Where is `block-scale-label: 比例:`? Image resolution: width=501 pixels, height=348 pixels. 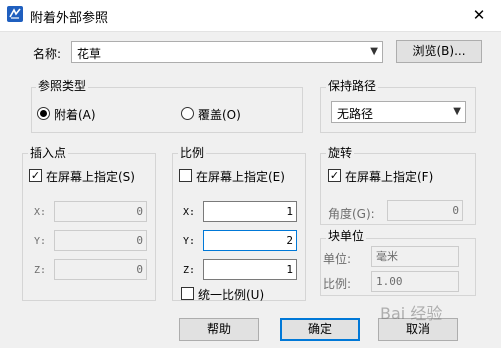 block-scale-label: 比例: is located at coordinates (337, 284).